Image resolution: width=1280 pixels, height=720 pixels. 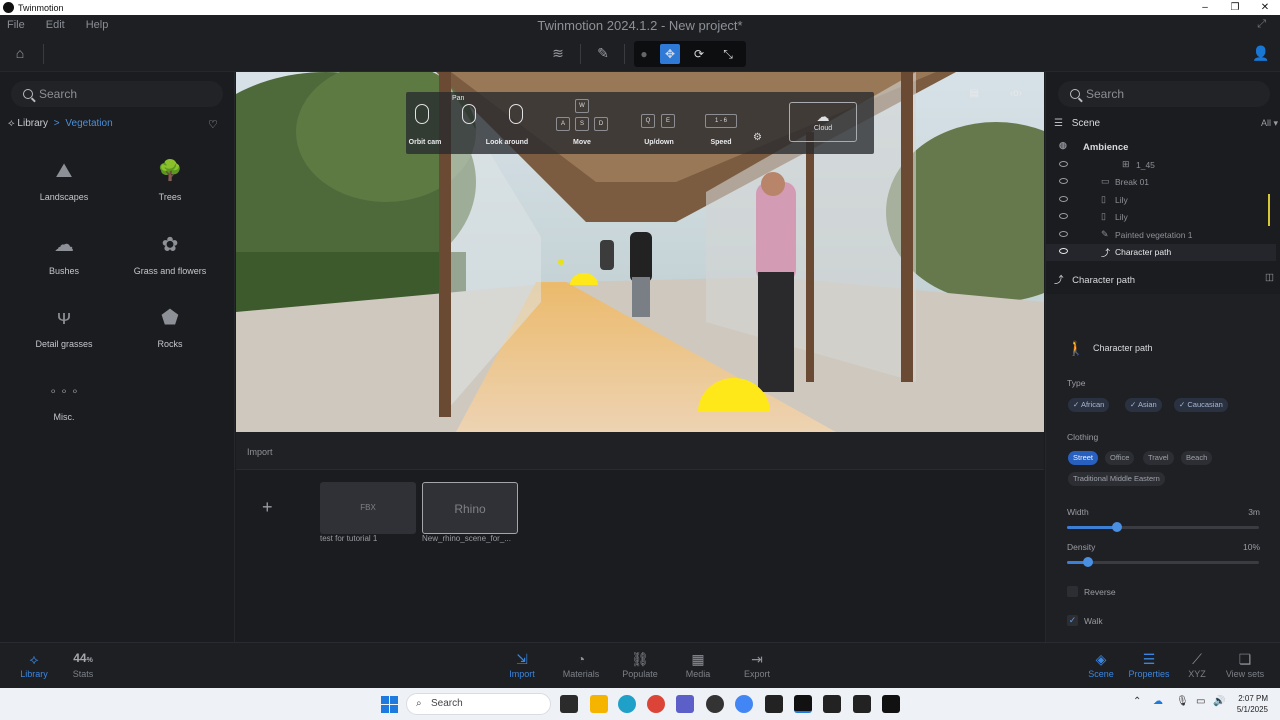 I want to click on menu-edit: Edit, so click(x=55, y=25).